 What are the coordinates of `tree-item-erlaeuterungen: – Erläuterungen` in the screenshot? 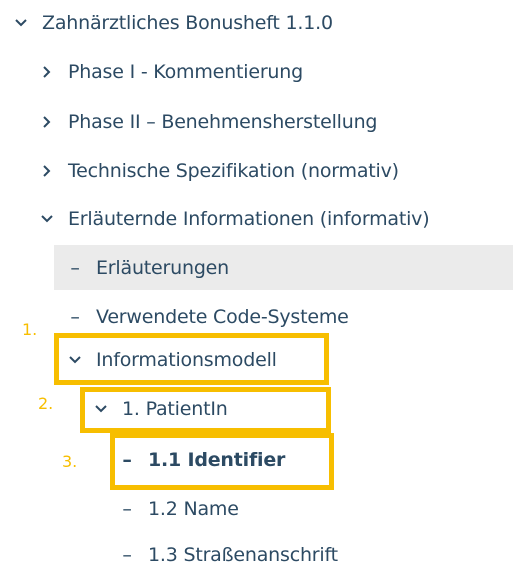 It's located at (147, 268).